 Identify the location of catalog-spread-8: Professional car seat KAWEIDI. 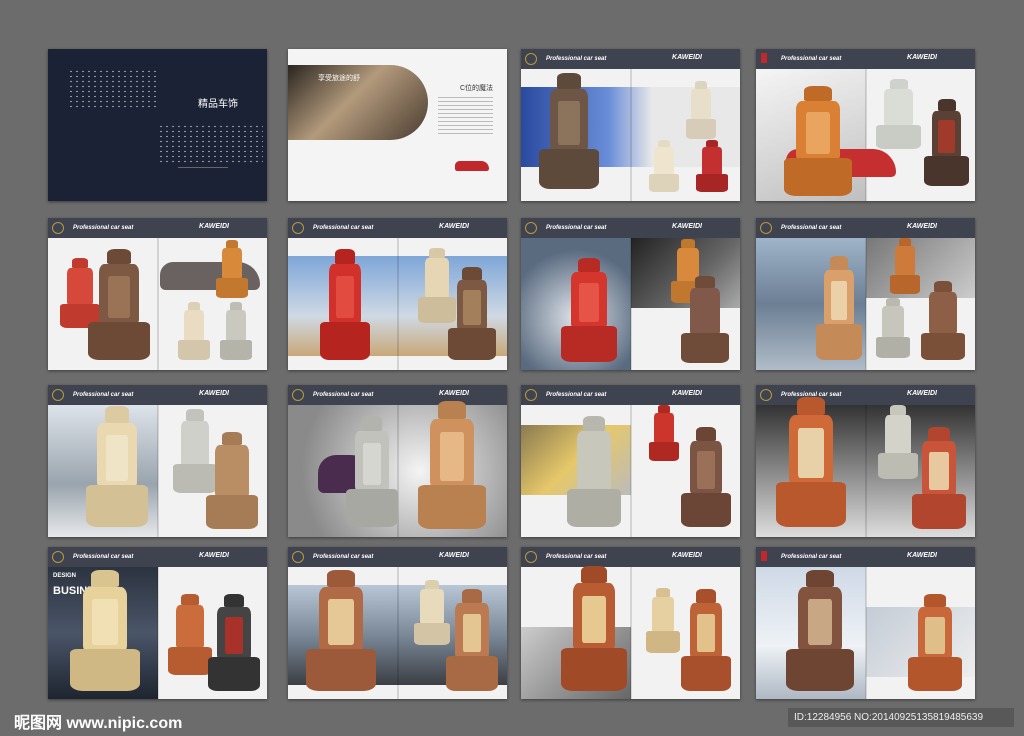
(397, 461).